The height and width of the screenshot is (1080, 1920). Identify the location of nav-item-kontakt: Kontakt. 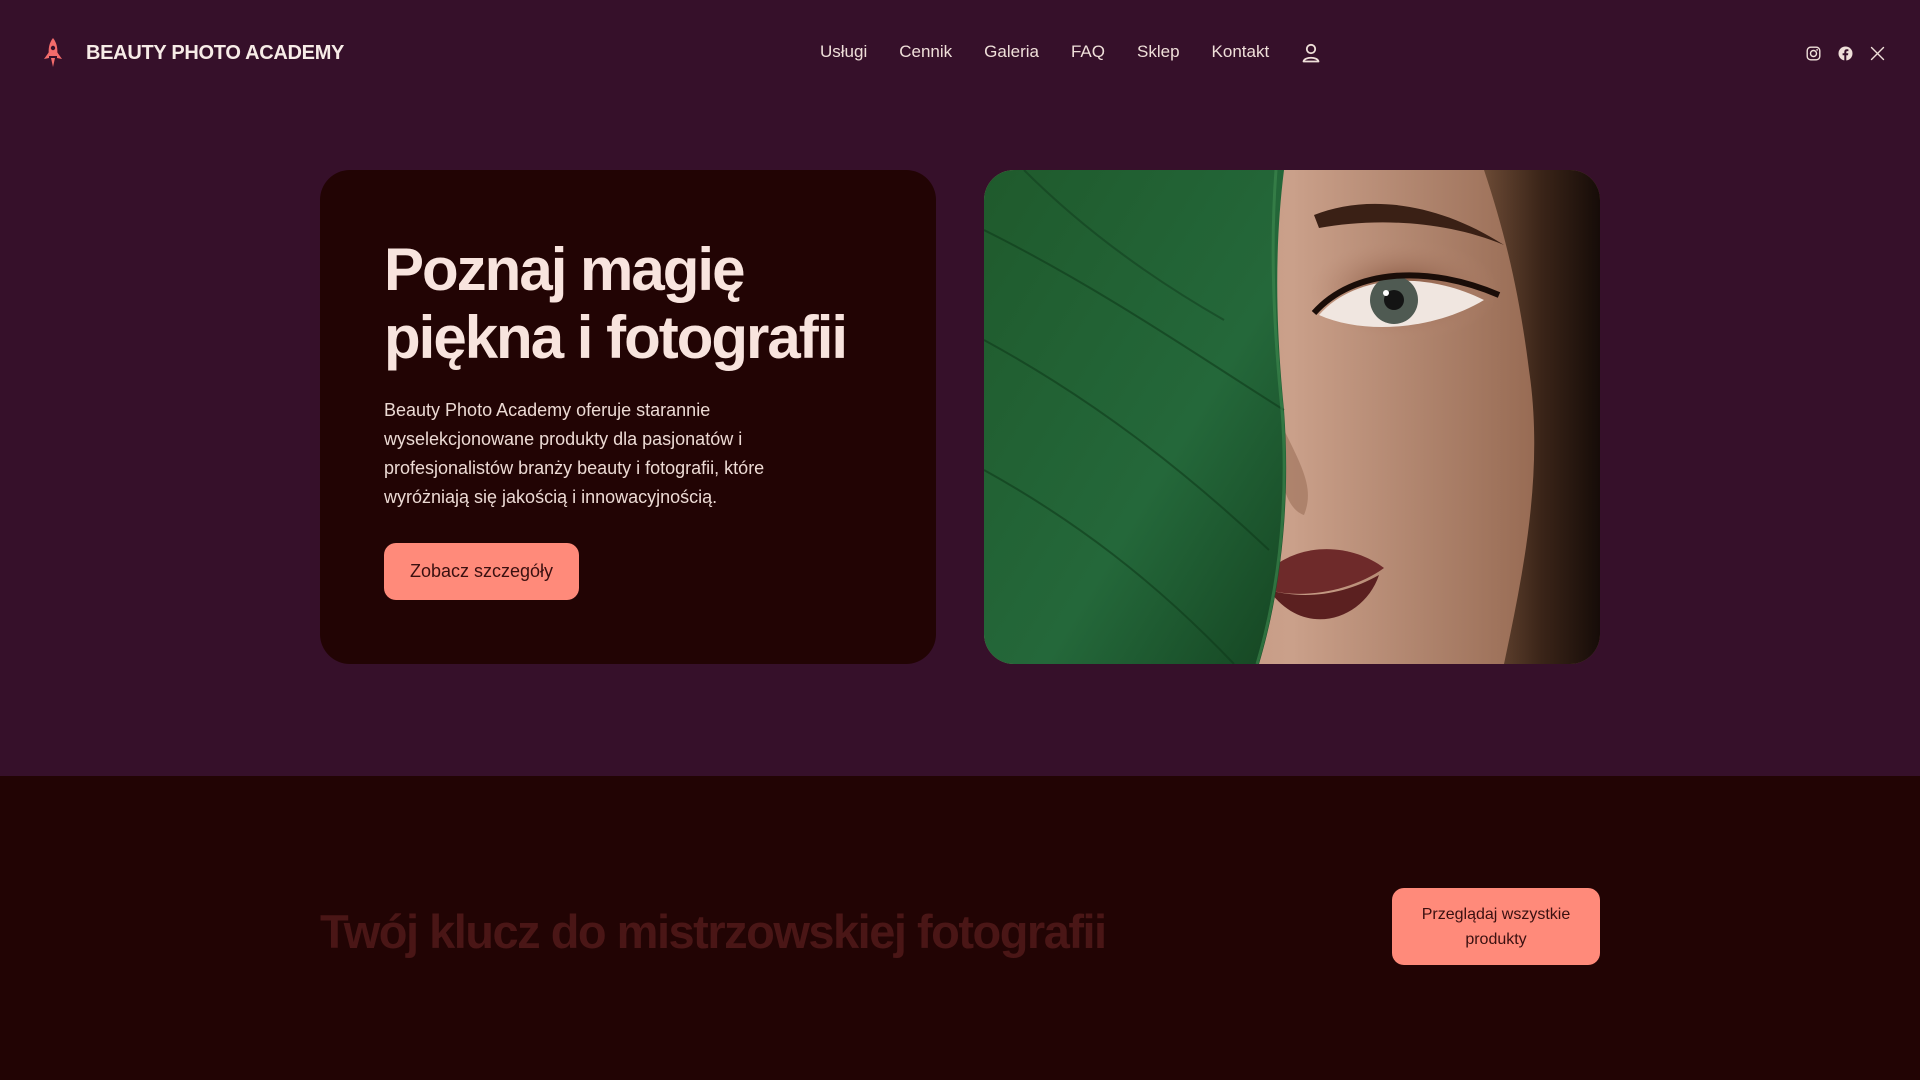
(1241, 52).